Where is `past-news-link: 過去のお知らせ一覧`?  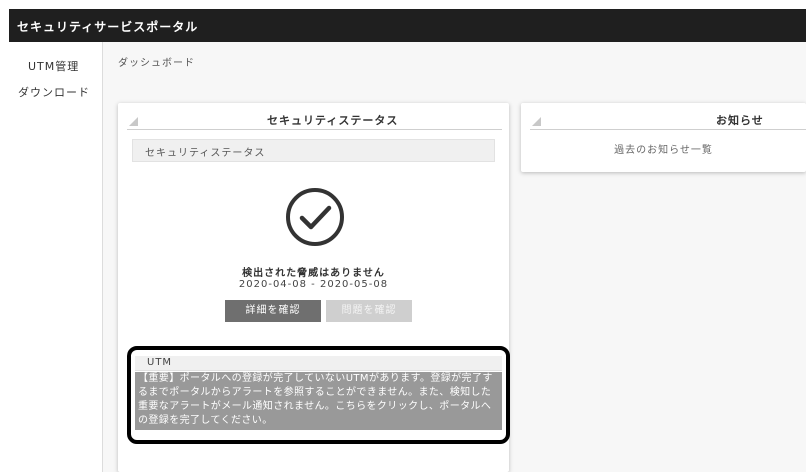 past-news-link: 過去のお知らせ一覧 is located at coordinates (663, 148).